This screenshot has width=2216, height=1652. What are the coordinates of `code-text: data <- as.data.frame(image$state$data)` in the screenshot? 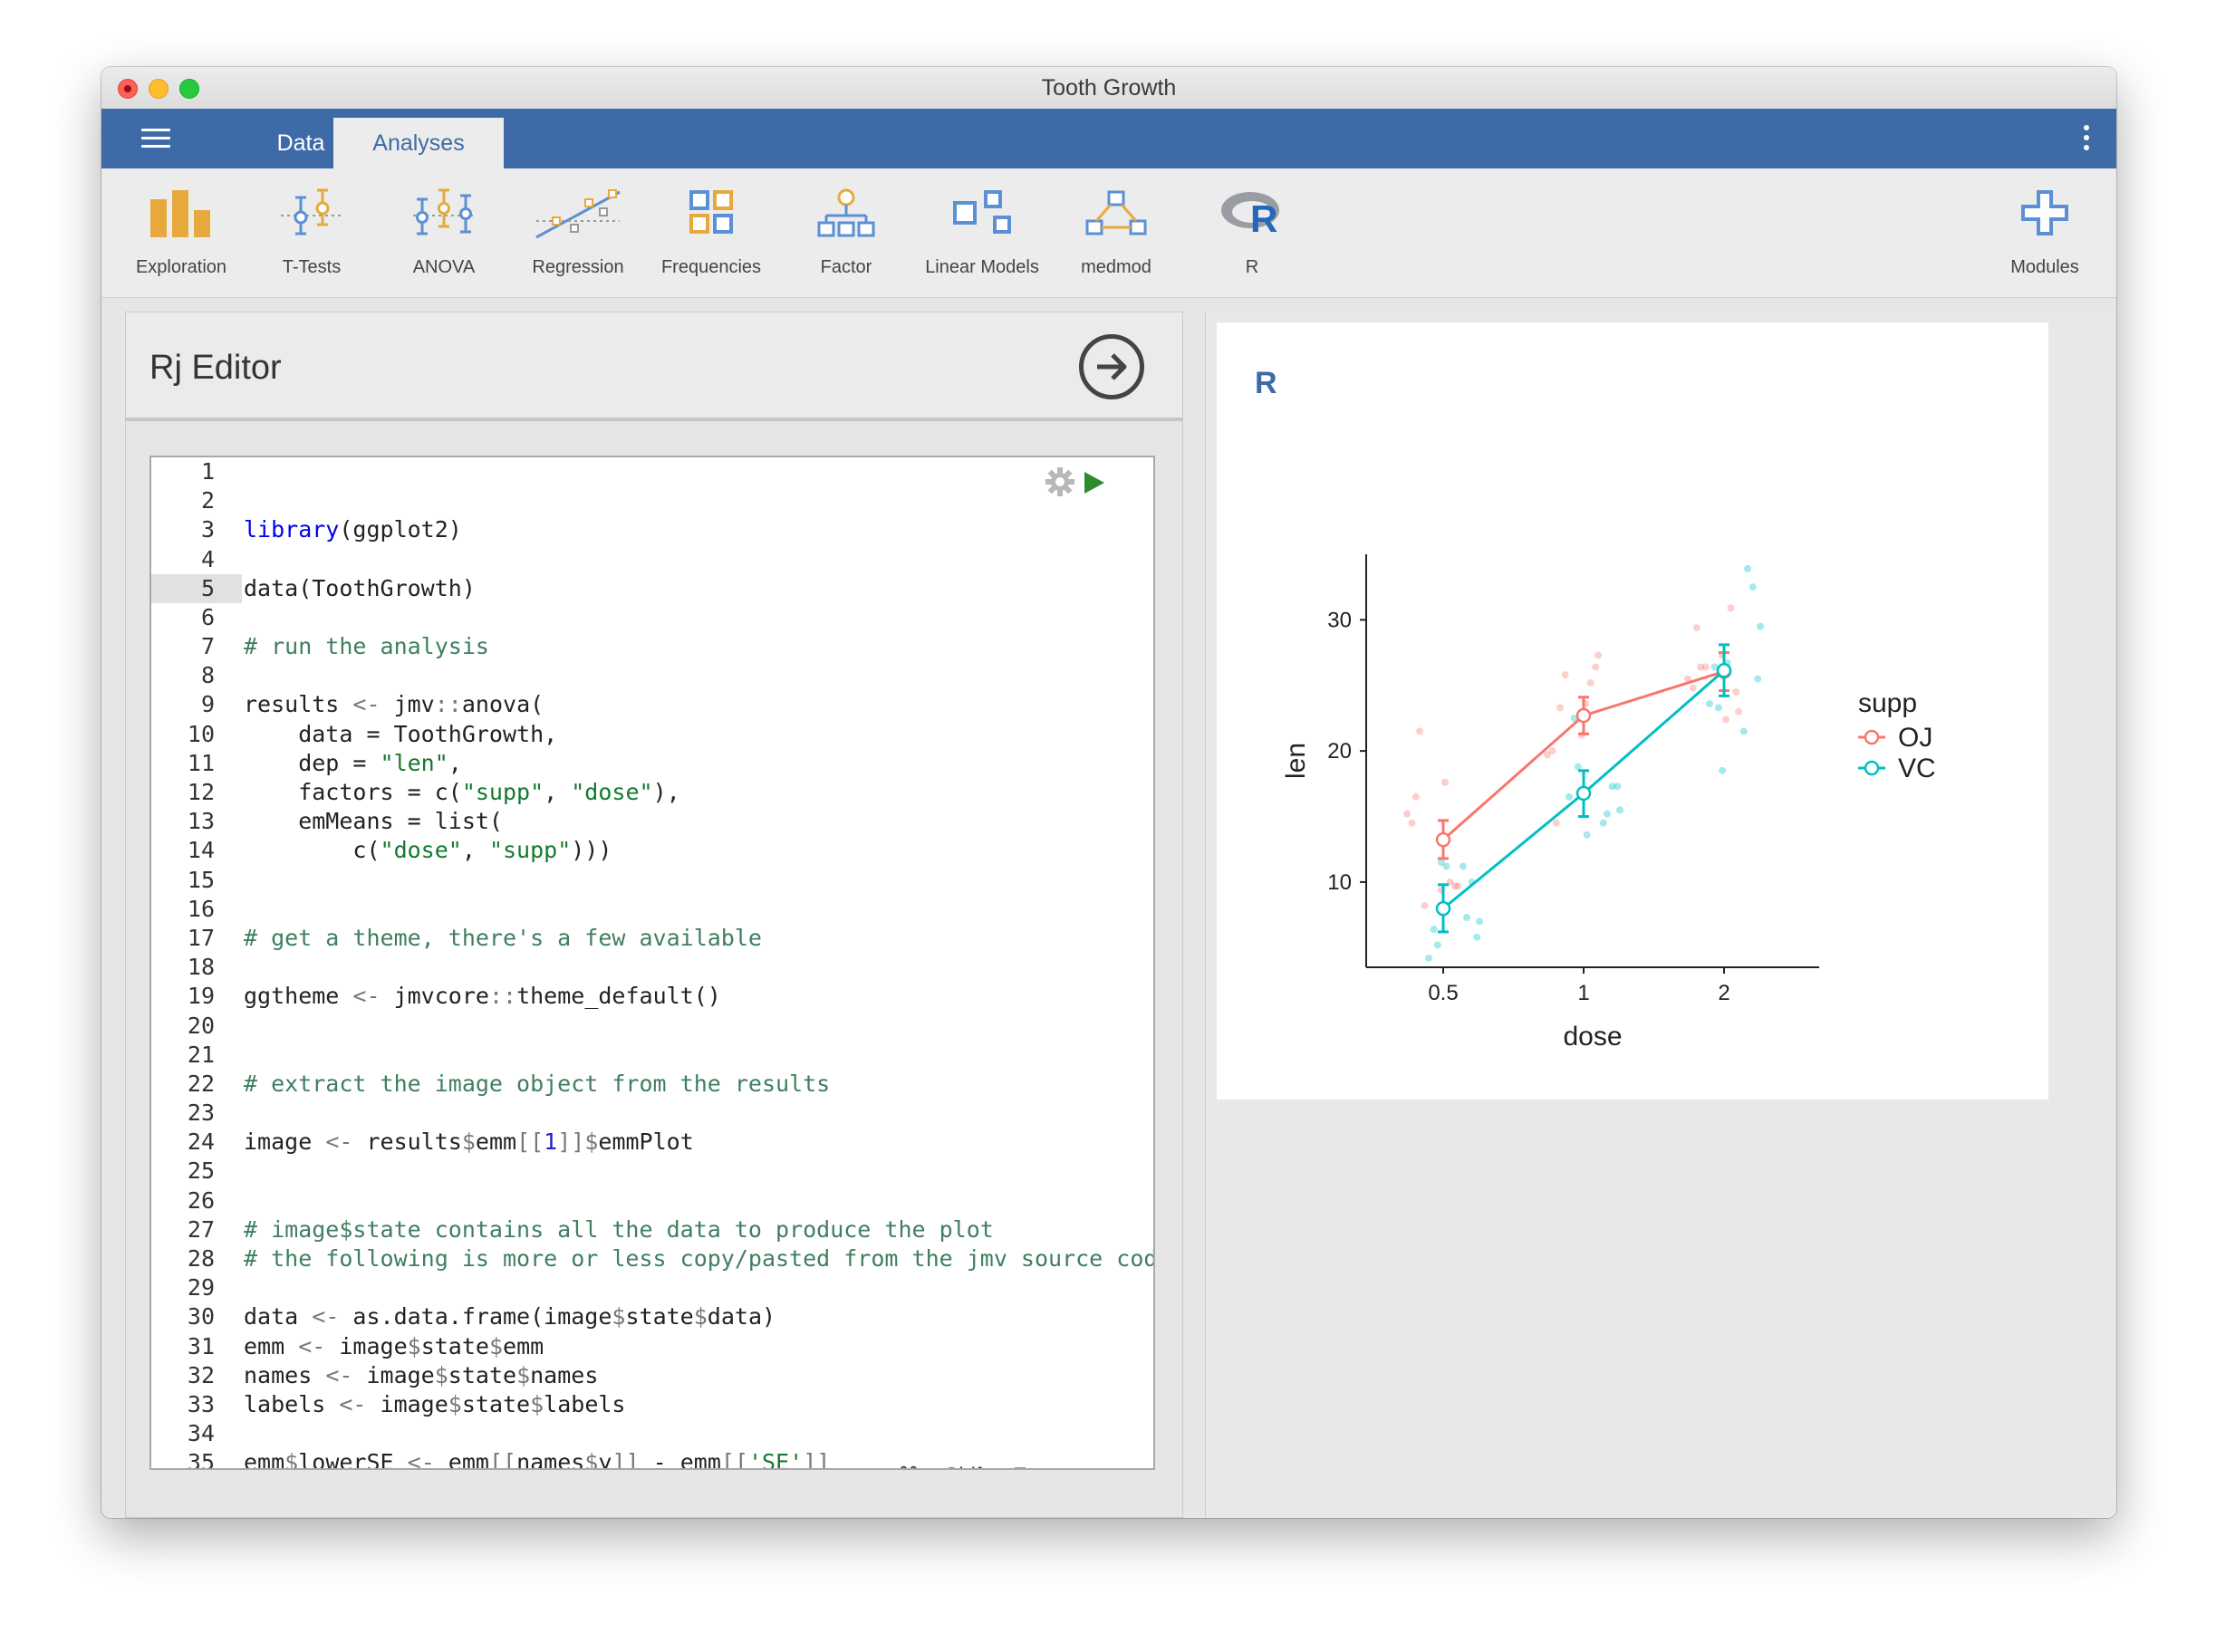 It's located at (510, 1316).